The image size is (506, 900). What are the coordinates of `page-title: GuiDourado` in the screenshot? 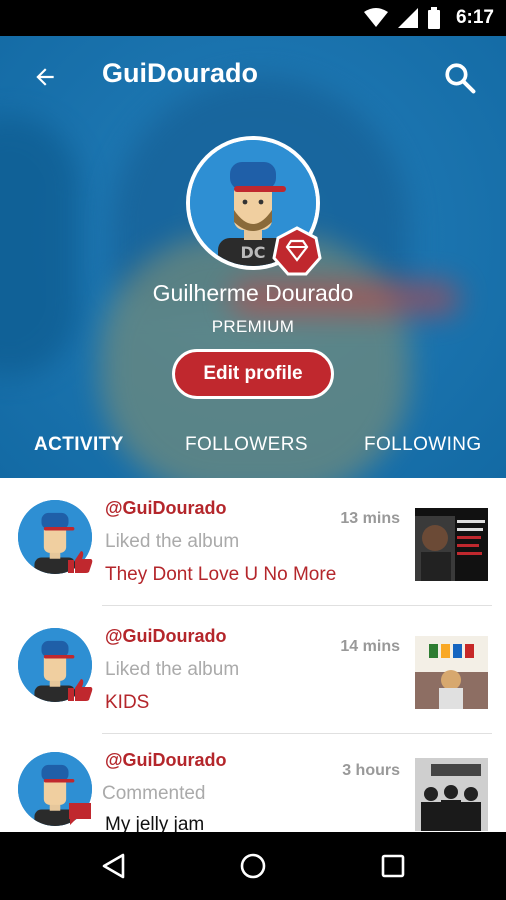 It's located at (180, 73).